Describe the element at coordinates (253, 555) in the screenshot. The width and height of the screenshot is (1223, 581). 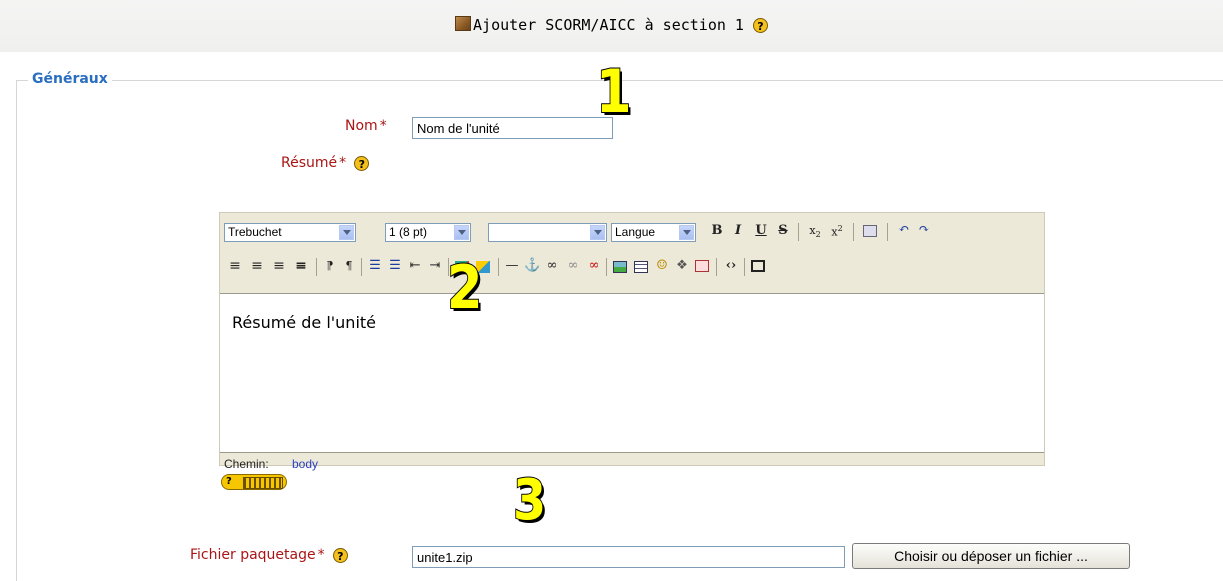
I see `package-label: Fichier paquetage` at that location.